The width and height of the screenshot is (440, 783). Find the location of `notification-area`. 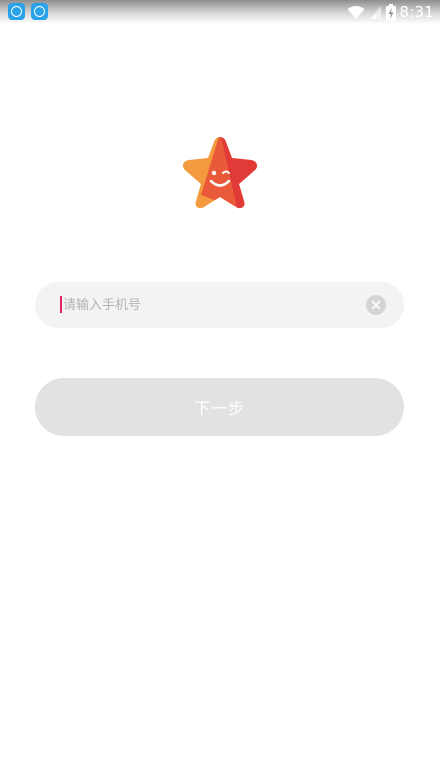

notification-area is located at coordinates (28, 11).